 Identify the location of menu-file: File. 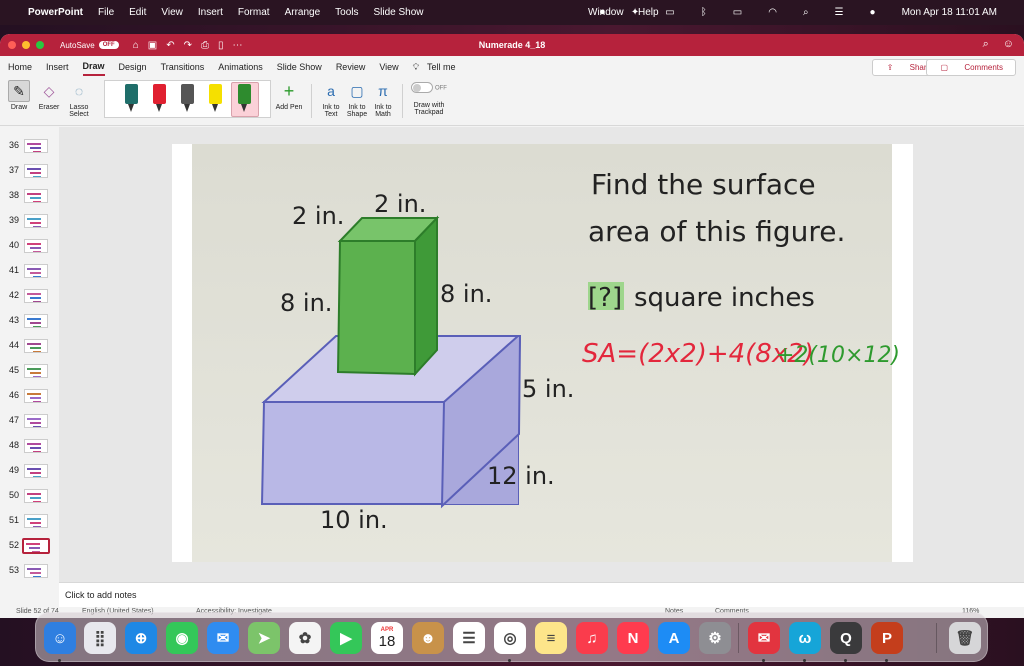
(106, 12).